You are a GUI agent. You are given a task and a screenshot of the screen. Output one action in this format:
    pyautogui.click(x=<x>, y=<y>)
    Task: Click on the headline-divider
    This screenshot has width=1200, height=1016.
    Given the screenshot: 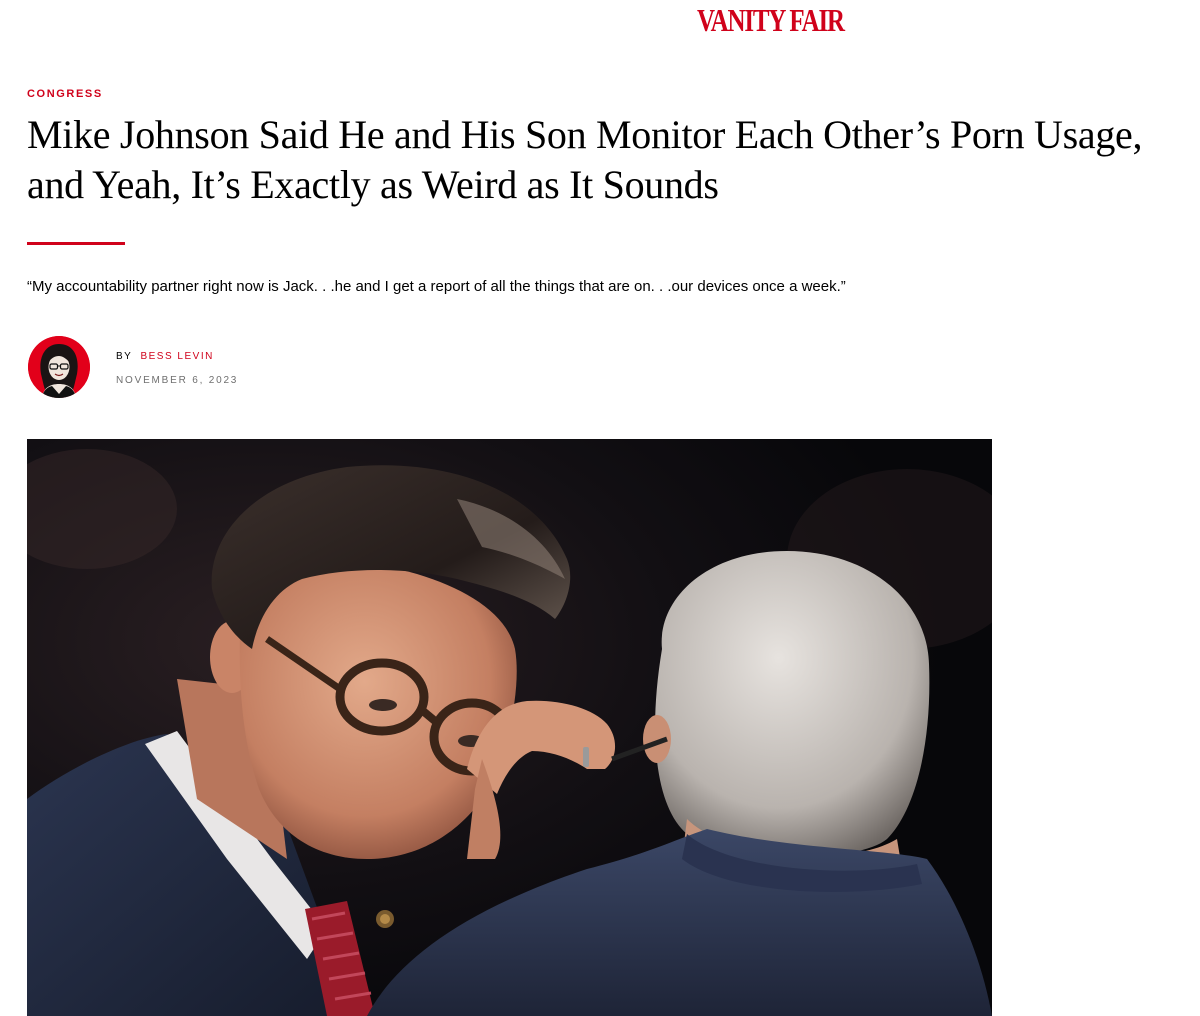 What is the action you would take?
    pyautogui.click(x=76, y=243)
    